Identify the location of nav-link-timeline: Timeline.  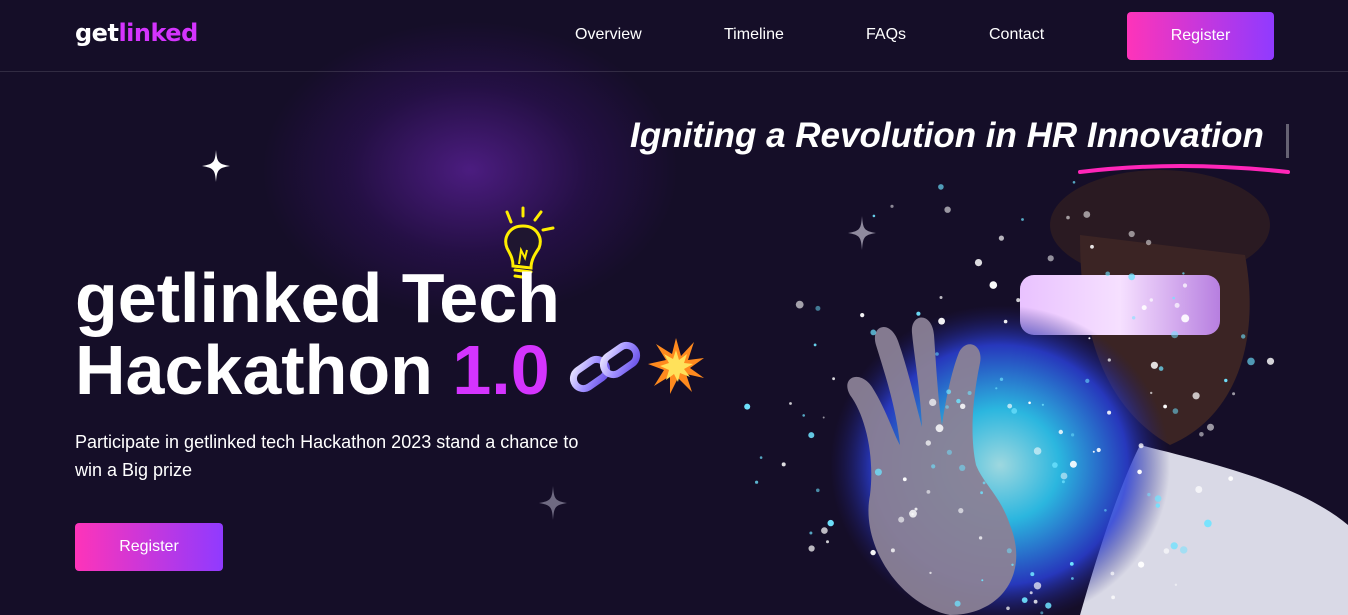
(754, 35).